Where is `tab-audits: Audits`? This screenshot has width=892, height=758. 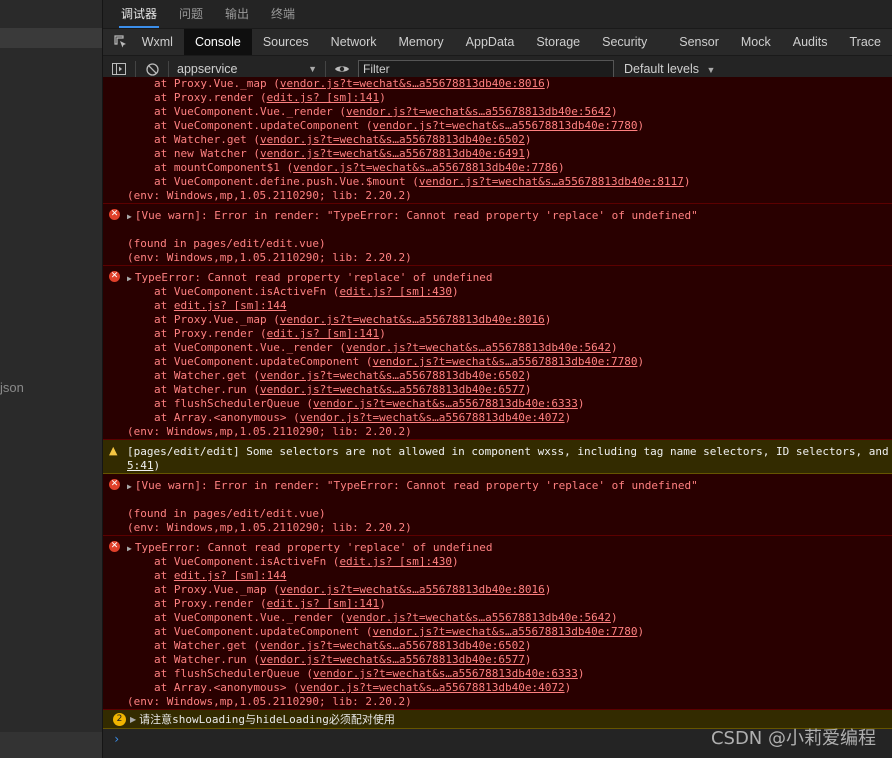 tab-audits: Audits is located at coordinates (810, 42).